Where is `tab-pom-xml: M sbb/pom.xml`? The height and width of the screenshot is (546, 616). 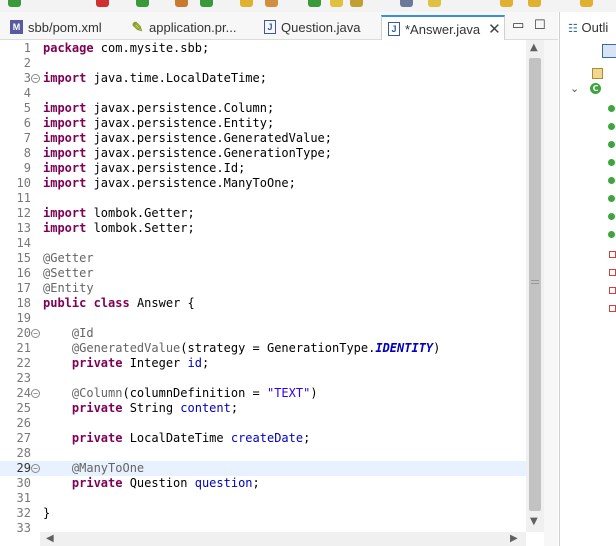
tab-pom-xml: M sbb/pom.xml is located at coordinates (56, 27).